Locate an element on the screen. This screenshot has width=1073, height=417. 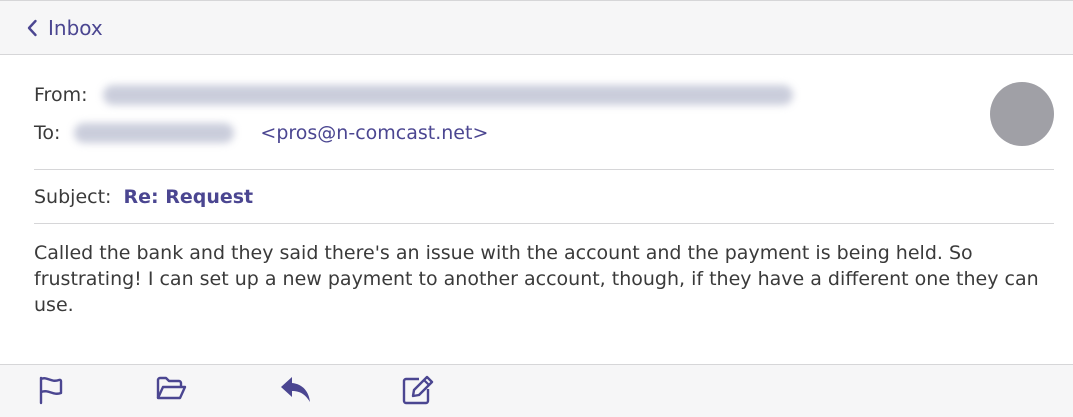
redacted-recipient-name is located at coordinates (154, 133).